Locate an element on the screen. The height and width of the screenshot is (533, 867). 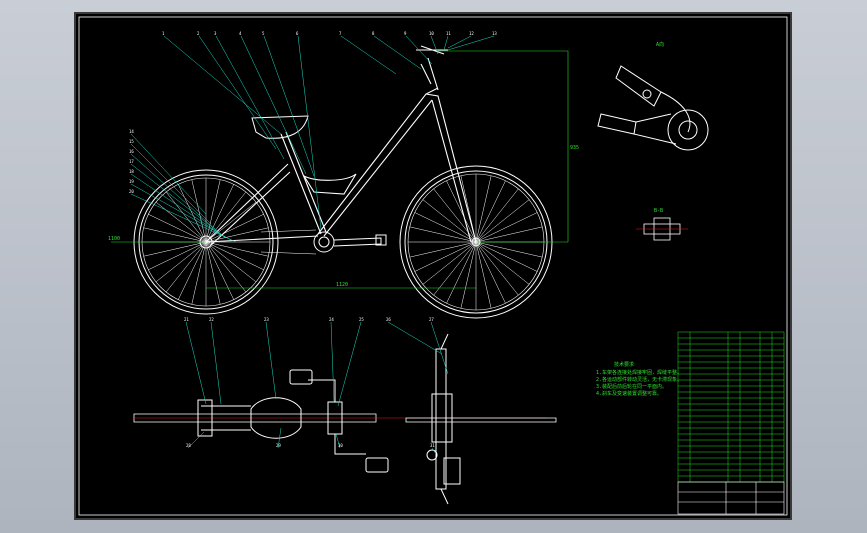
tech-req-line-2: 2.各运动部件转动灵活，无卡滞现象。 is located at coordinates (639, 379).